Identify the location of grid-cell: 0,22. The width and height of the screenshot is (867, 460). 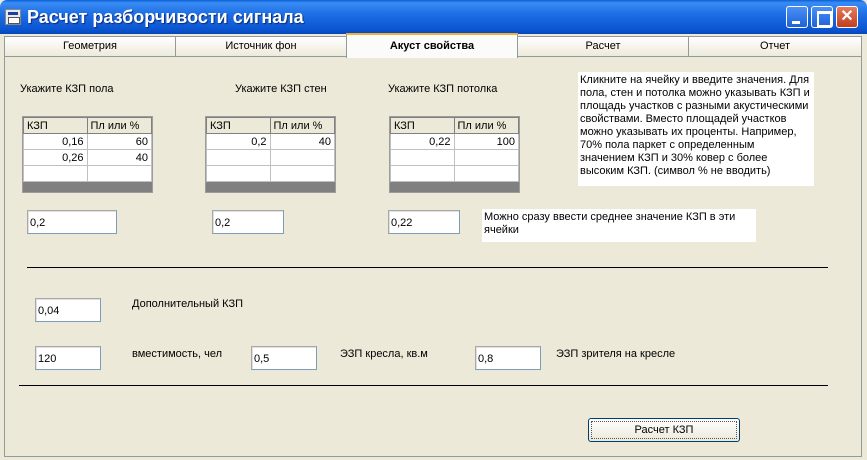
(422, 141).